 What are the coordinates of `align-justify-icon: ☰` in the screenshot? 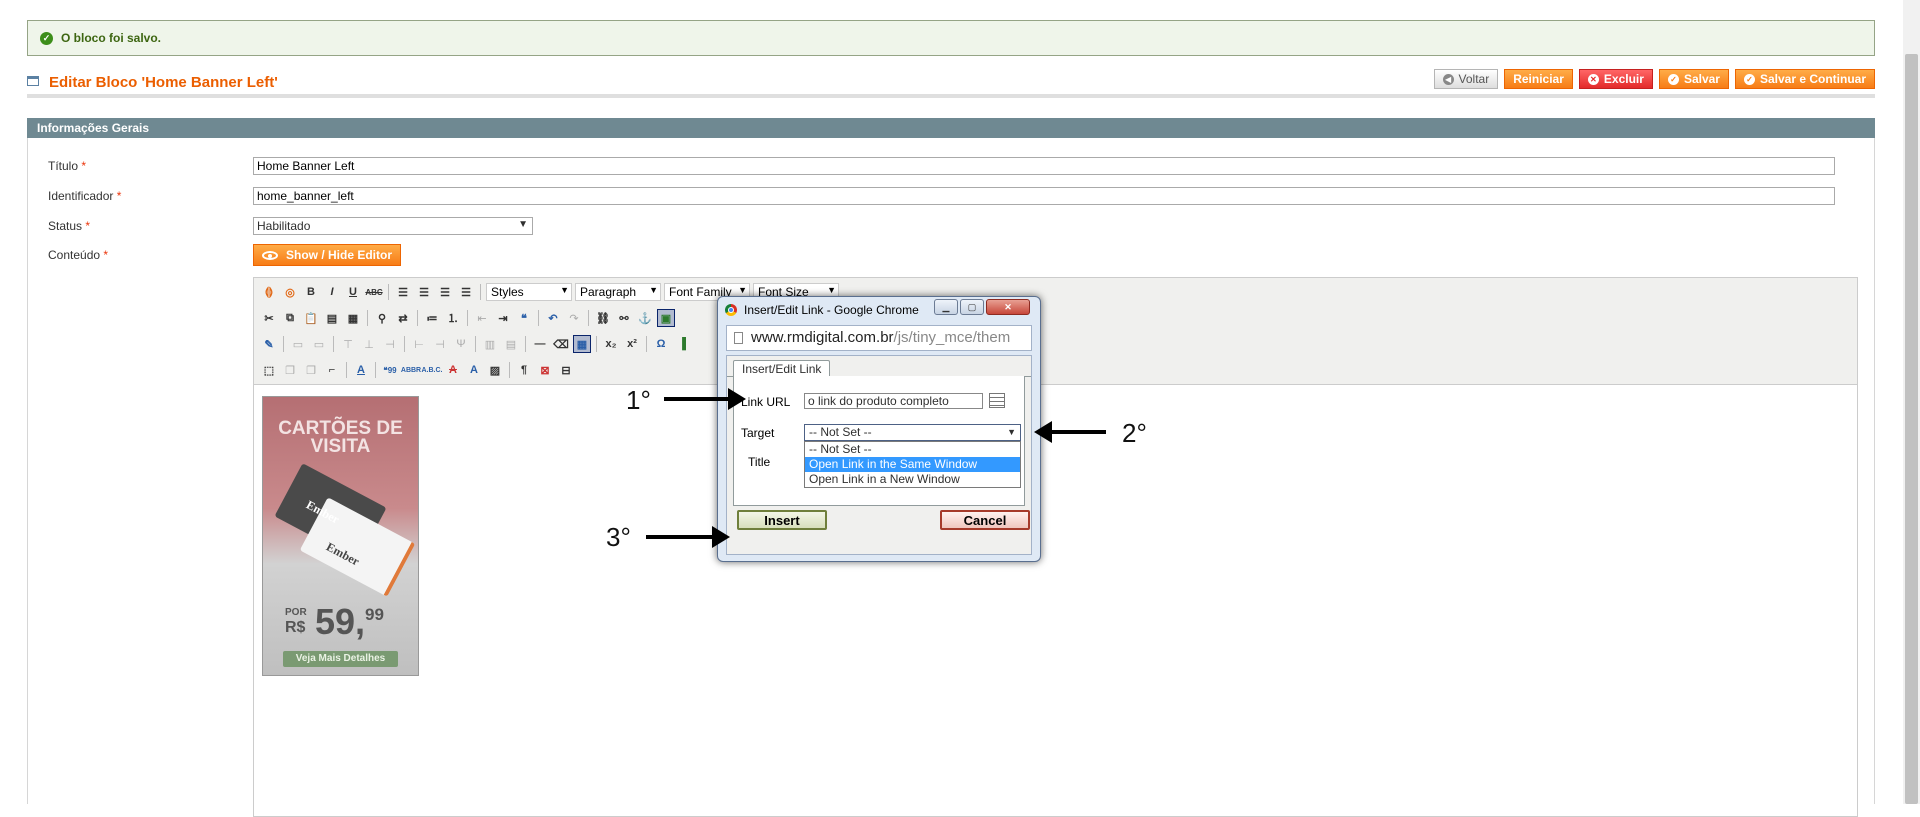 It's located at (466, 292).